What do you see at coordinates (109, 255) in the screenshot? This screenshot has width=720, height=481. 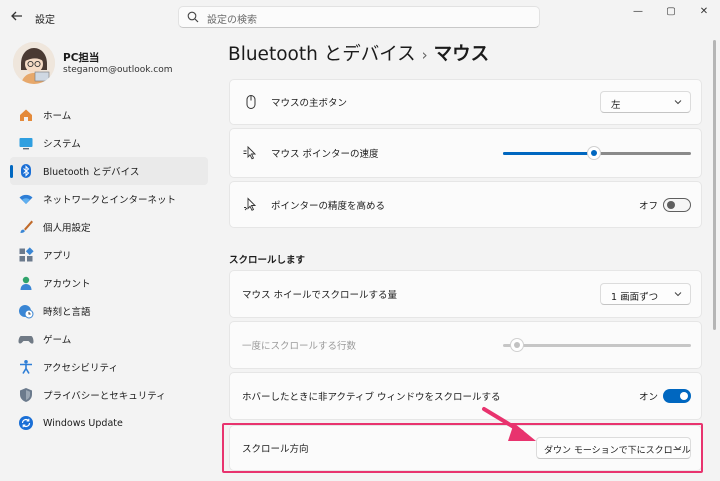 I see `sidebar-item-apps: アプリ` at bounding box center [109, 255].